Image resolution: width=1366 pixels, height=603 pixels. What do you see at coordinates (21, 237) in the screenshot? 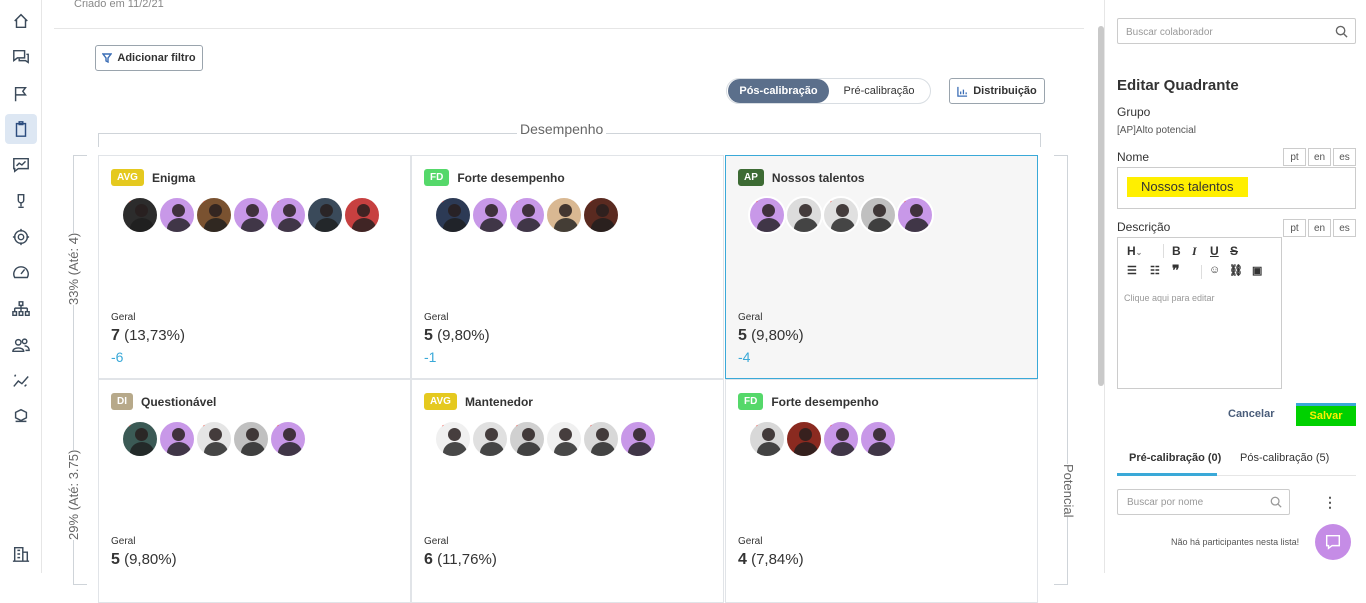
I see `target-icon` at bounding box center [21, 237].